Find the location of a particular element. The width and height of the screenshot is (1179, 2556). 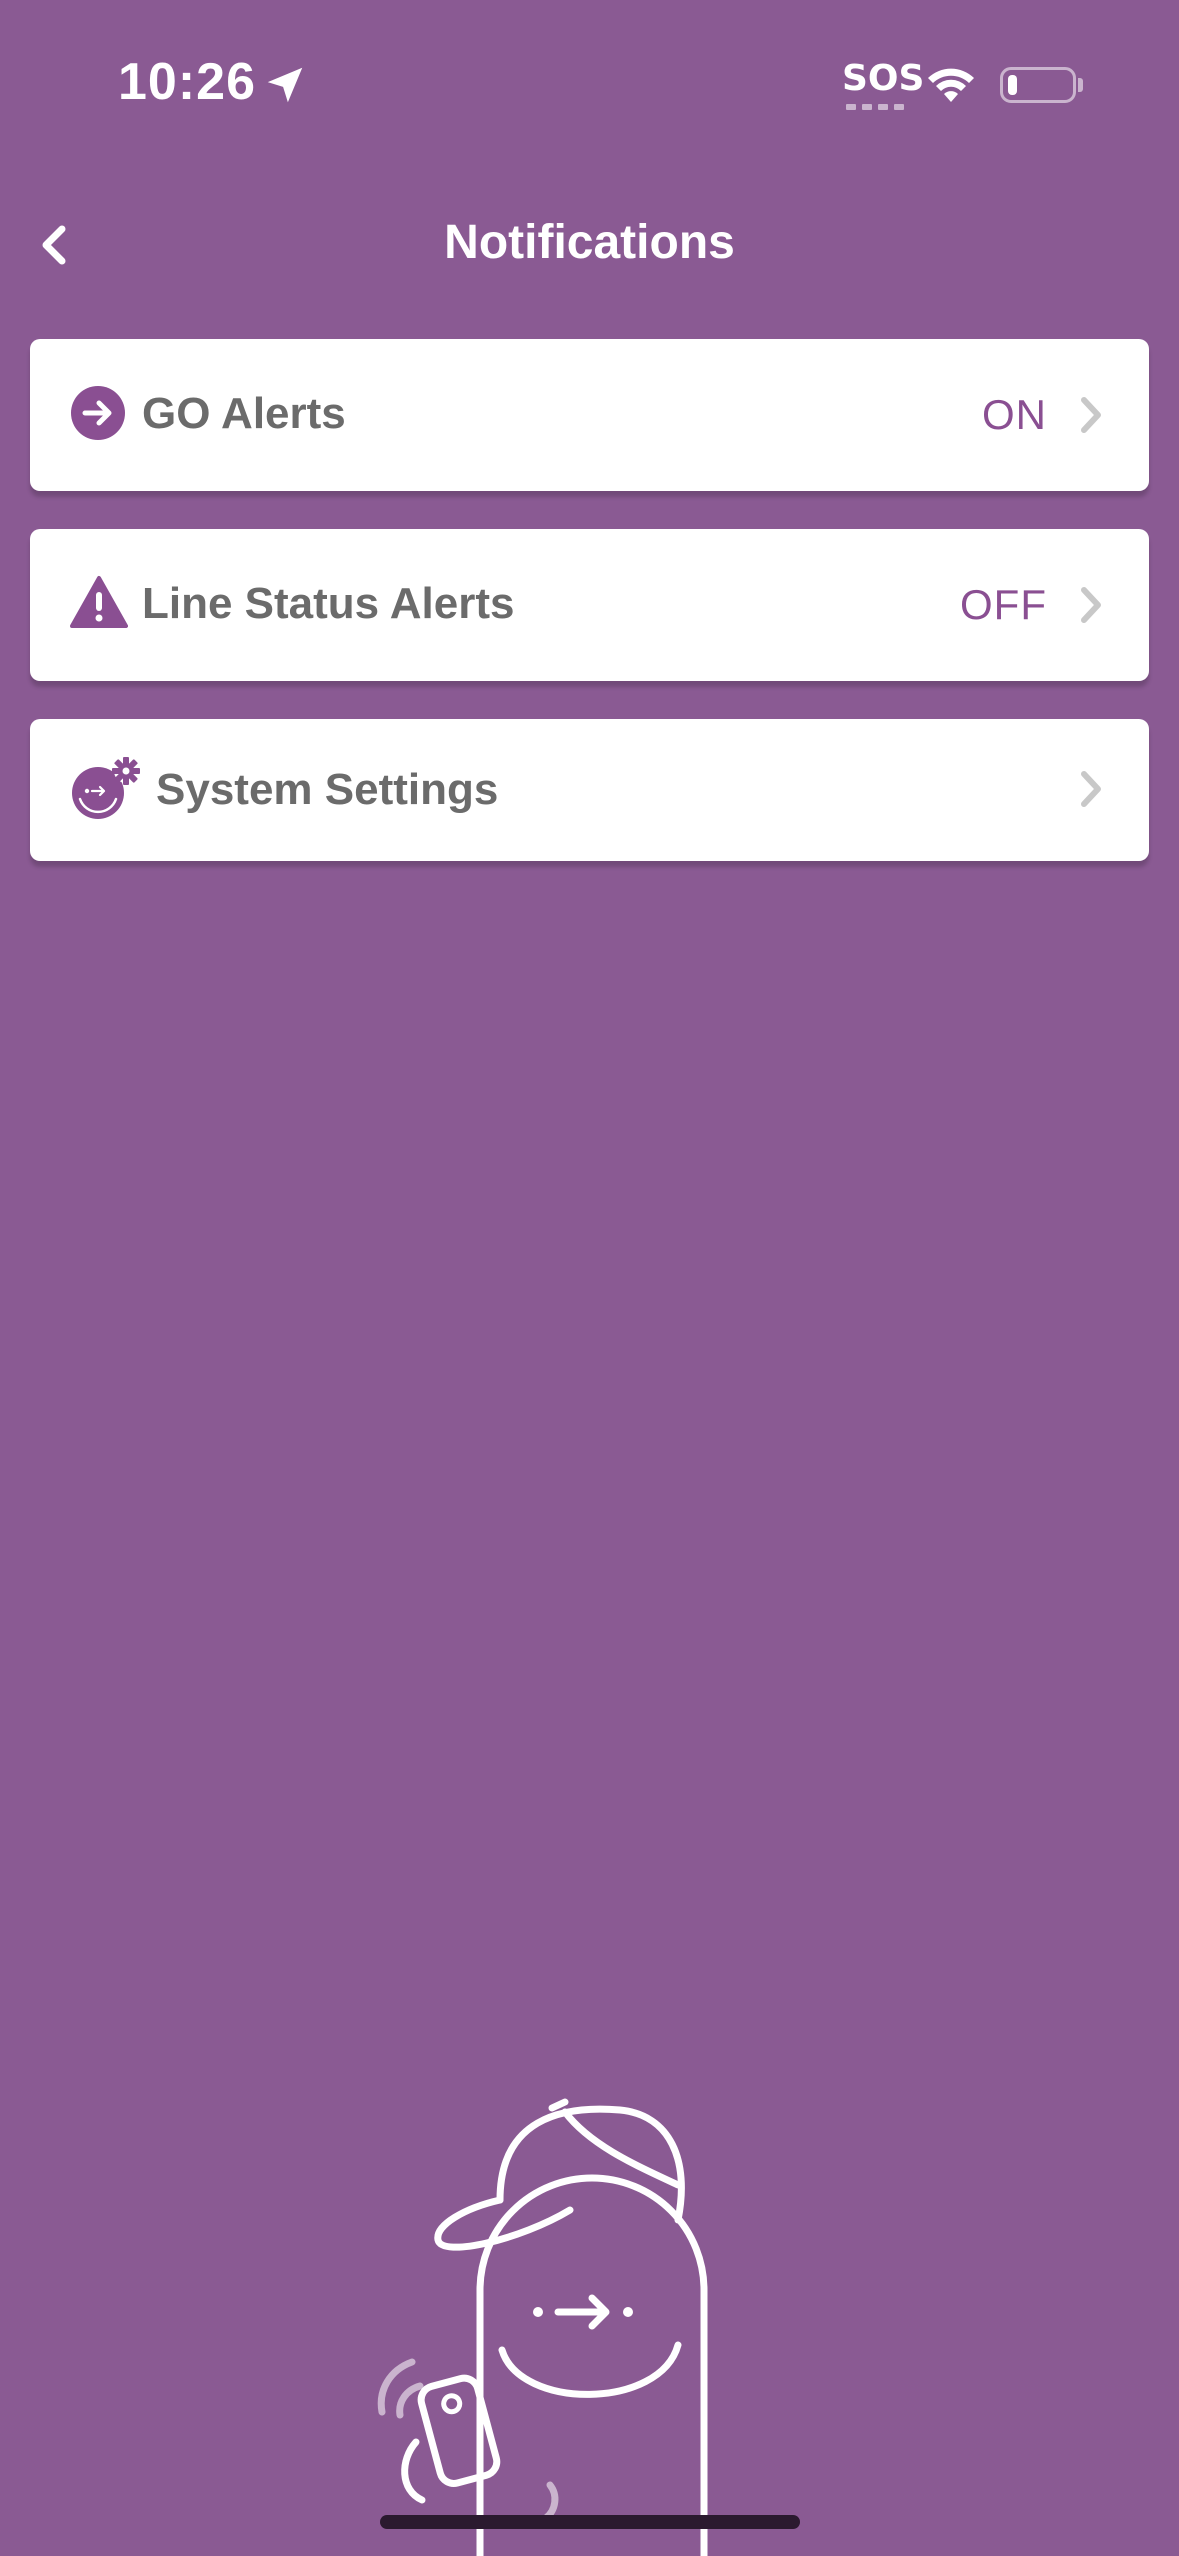

battery-level is located at coordinates (1012, 85).